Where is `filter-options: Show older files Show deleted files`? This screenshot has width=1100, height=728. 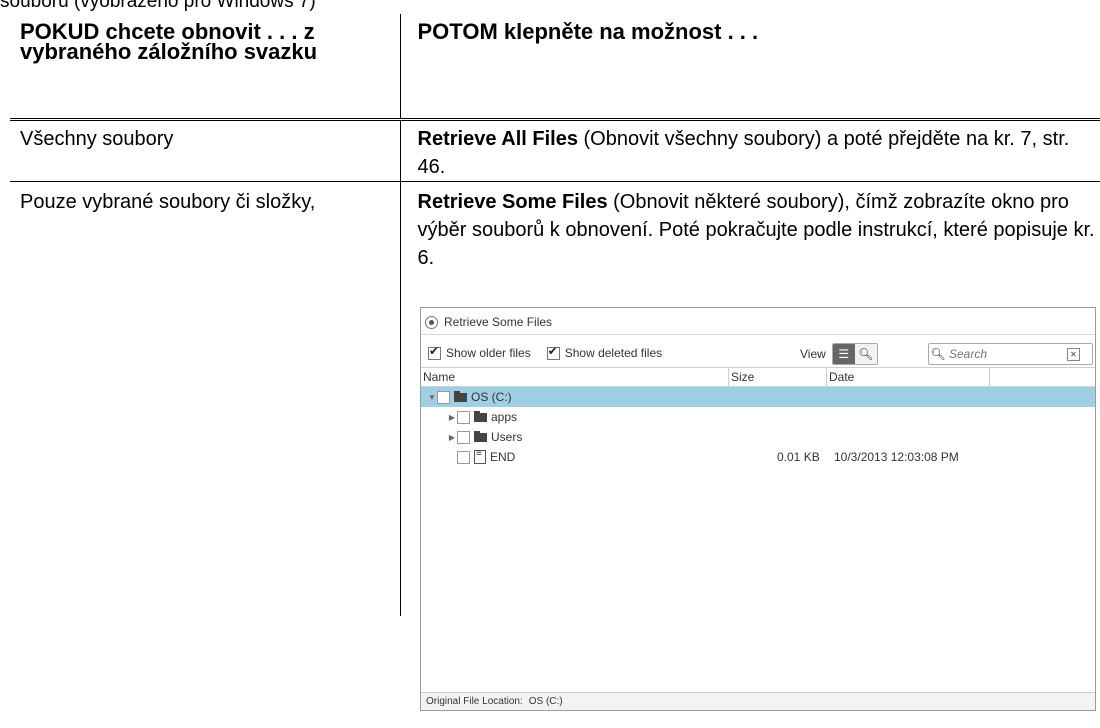 filter-options: Show older files Show deleted files is located at coordinates (545, 352).